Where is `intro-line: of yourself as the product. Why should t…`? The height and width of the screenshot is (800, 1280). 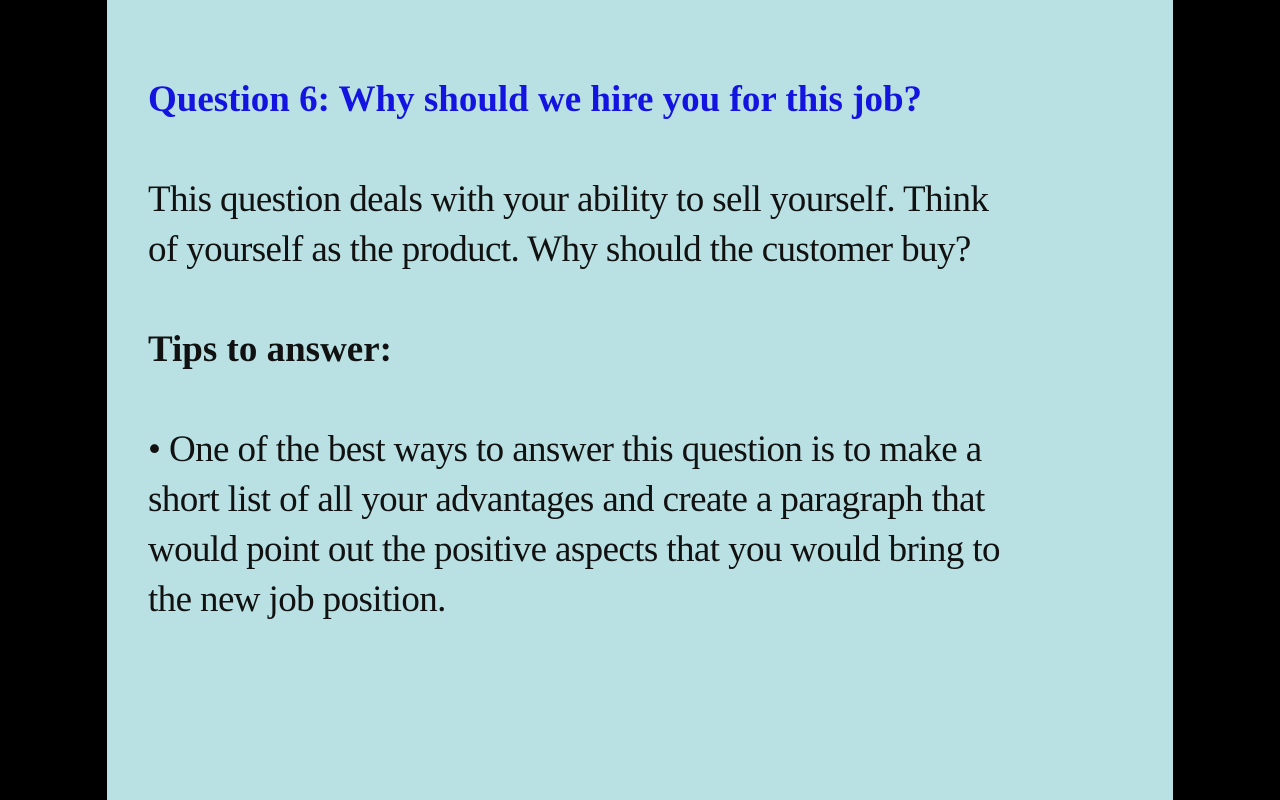
intro-line: of yourself as the product. Why should t… is located at coordinates (559, 249).